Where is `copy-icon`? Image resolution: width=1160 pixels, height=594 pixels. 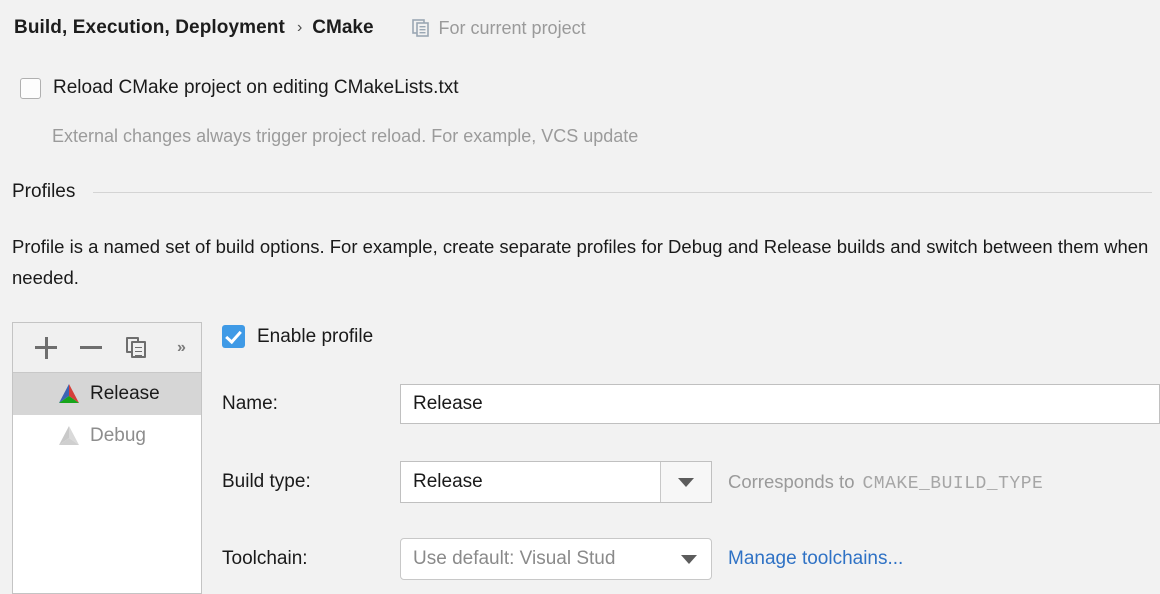
copy-icon is located at coordinates (136, 347).